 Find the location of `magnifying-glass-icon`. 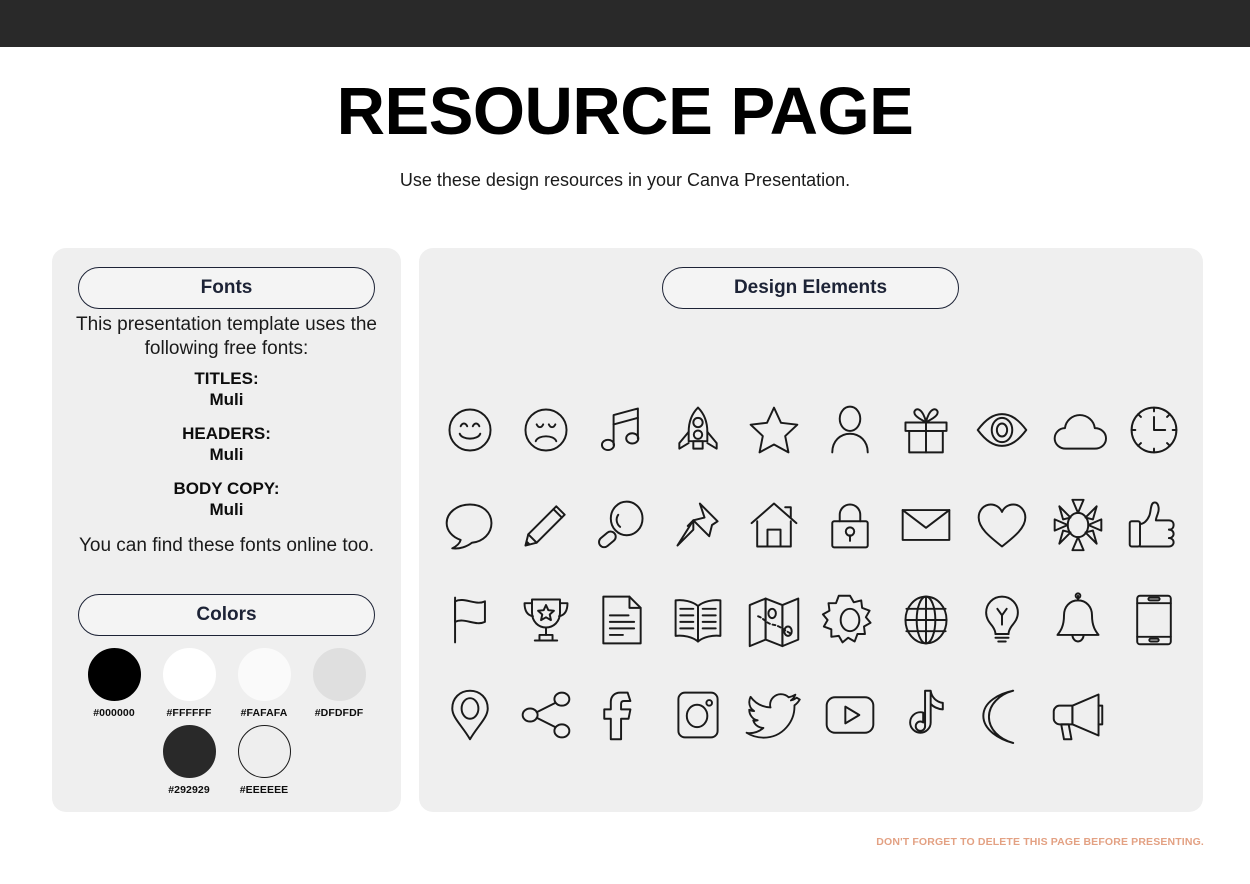

magnifying-glass-icon is located at coordinates (622, 525).